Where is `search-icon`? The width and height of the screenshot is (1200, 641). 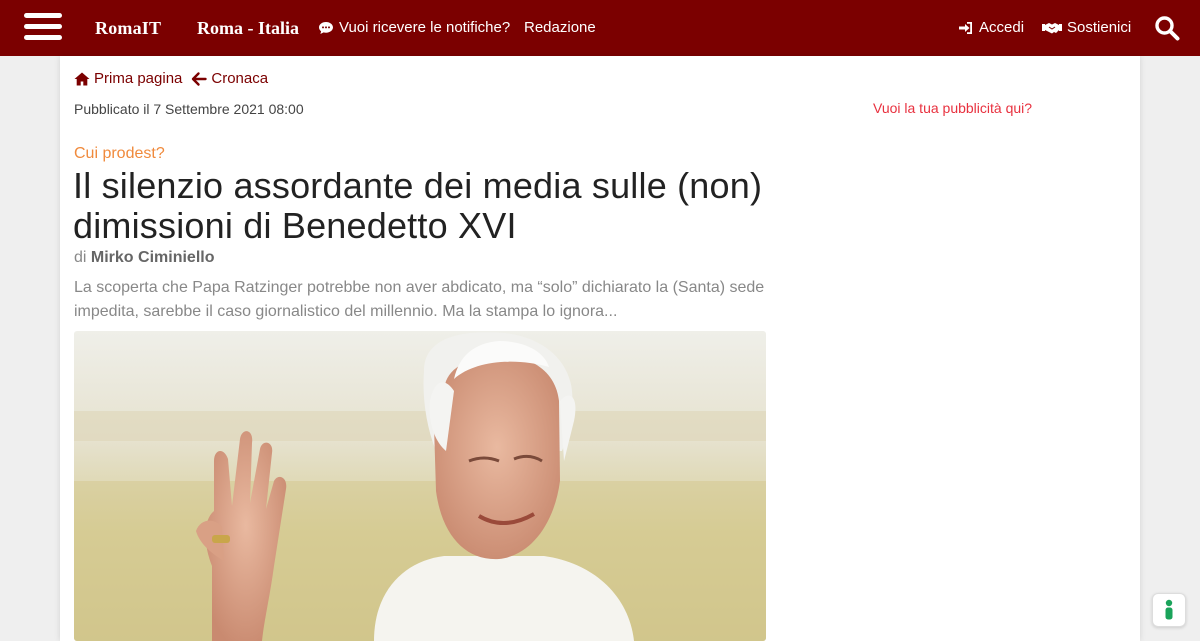
search-icon is located at coordinates (1167, 28).